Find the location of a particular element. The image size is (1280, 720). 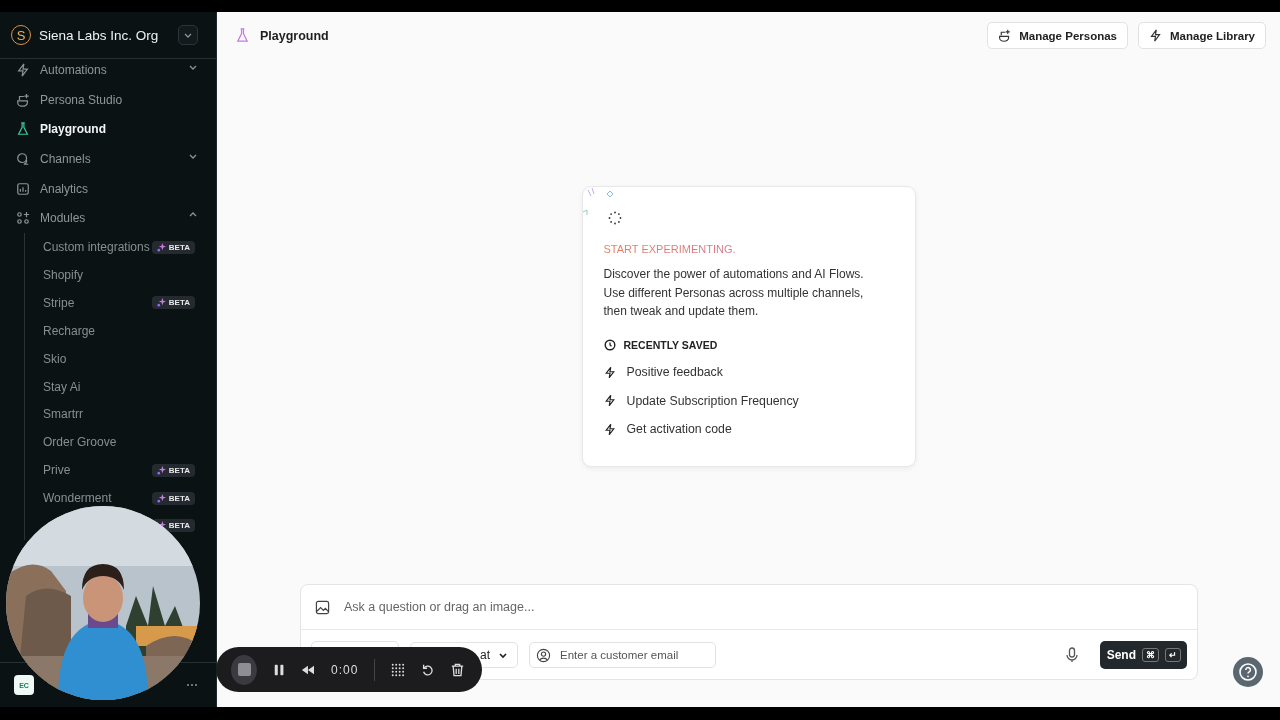

nav-item: Persona Studio is located at coordinates (108, 99).